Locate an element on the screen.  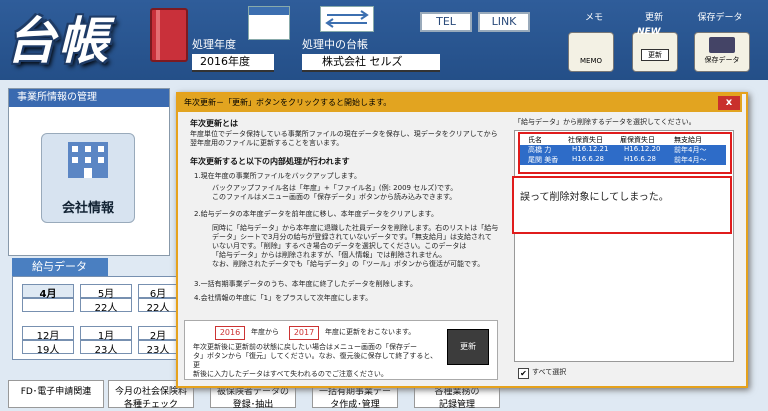
count-cell is located at coordinates (48, 305).